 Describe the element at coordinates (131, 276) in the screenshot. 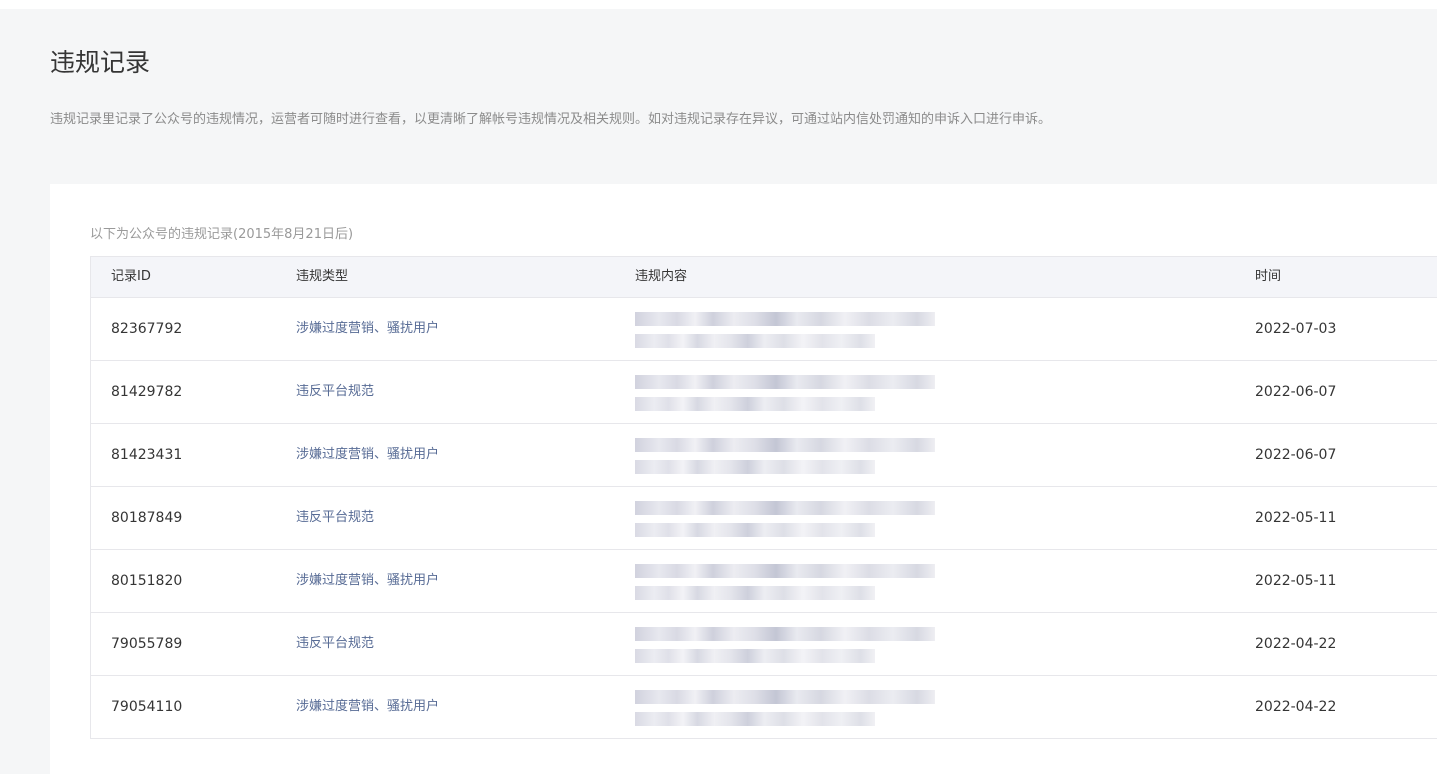

I see `header-record-id: 记录ID` at that location.